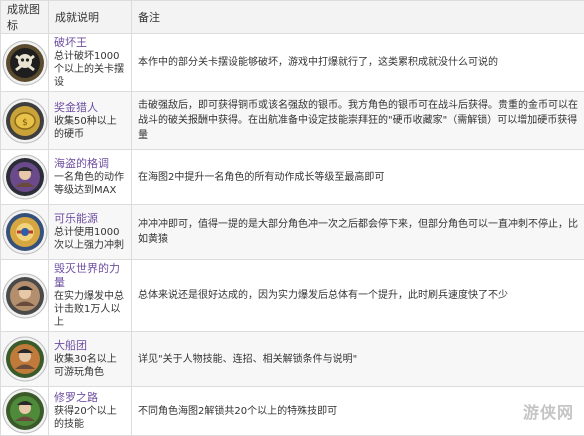 This screenshot has width=584, height=436. I want to click on achievement-desc-cell: 大船团收集30名以上可游玩角色, so click(90, 359).